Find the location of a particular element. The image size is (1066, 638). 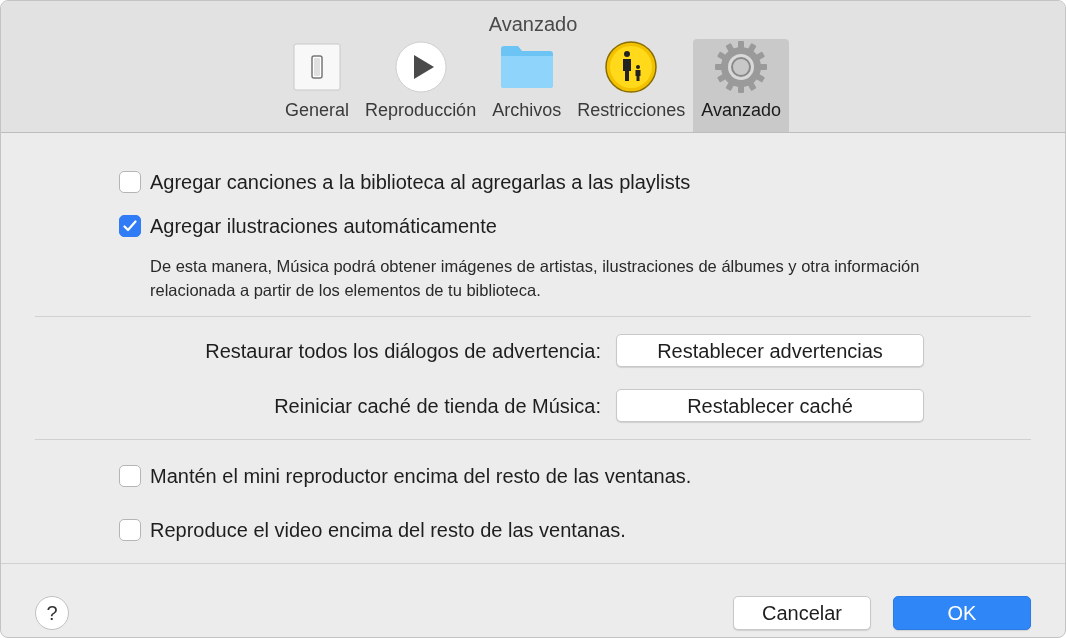

reset-button: Restablecer caché is located at coordinates (770, 405).